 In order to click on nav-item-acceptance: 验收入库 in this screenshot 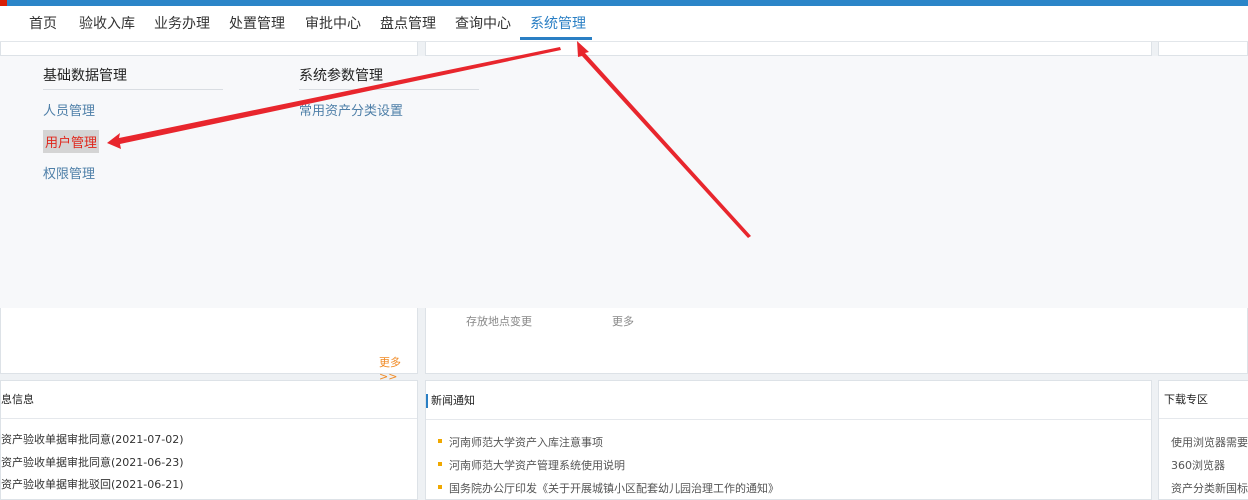, I will do `click(107, 24)`.